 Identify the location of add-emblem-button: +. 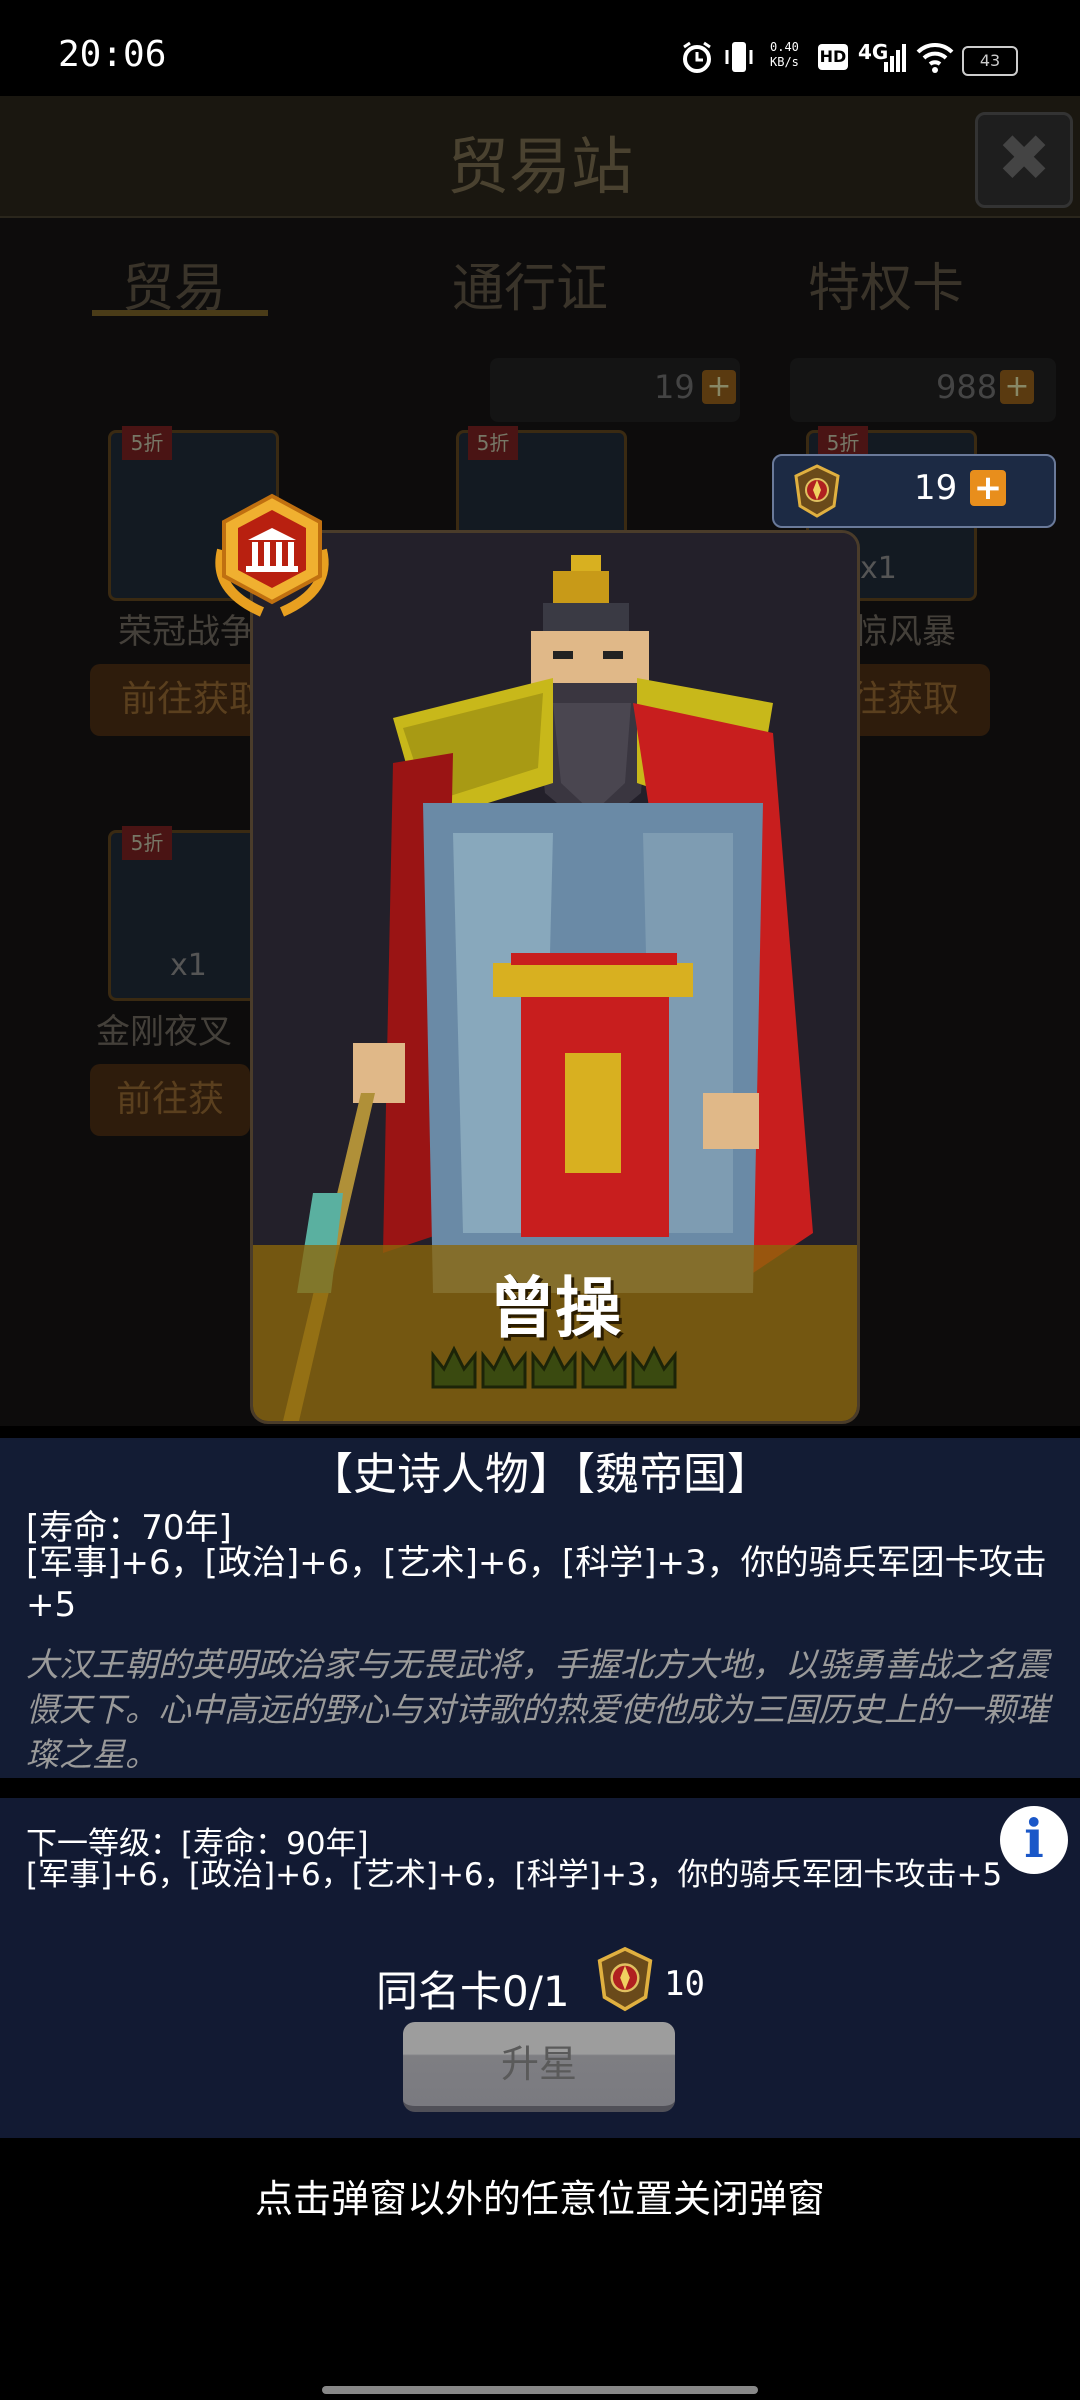
(988, 488).